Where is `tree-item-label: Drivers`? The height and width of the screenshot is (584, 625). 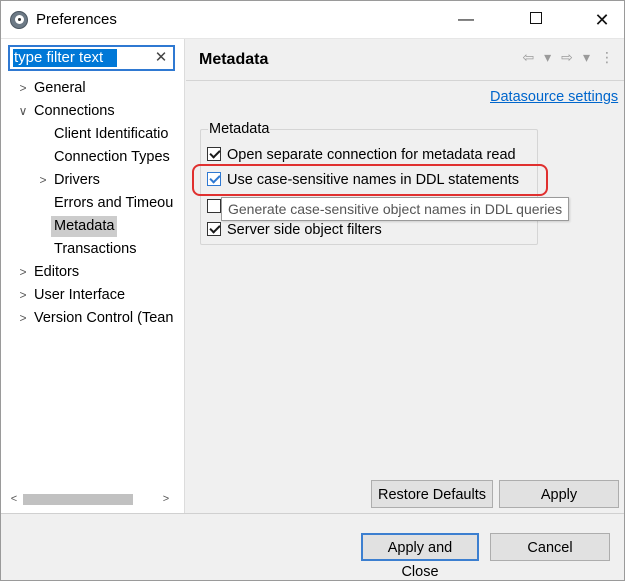
tree-item-label: Drivers is located at coordinates (77, 180).